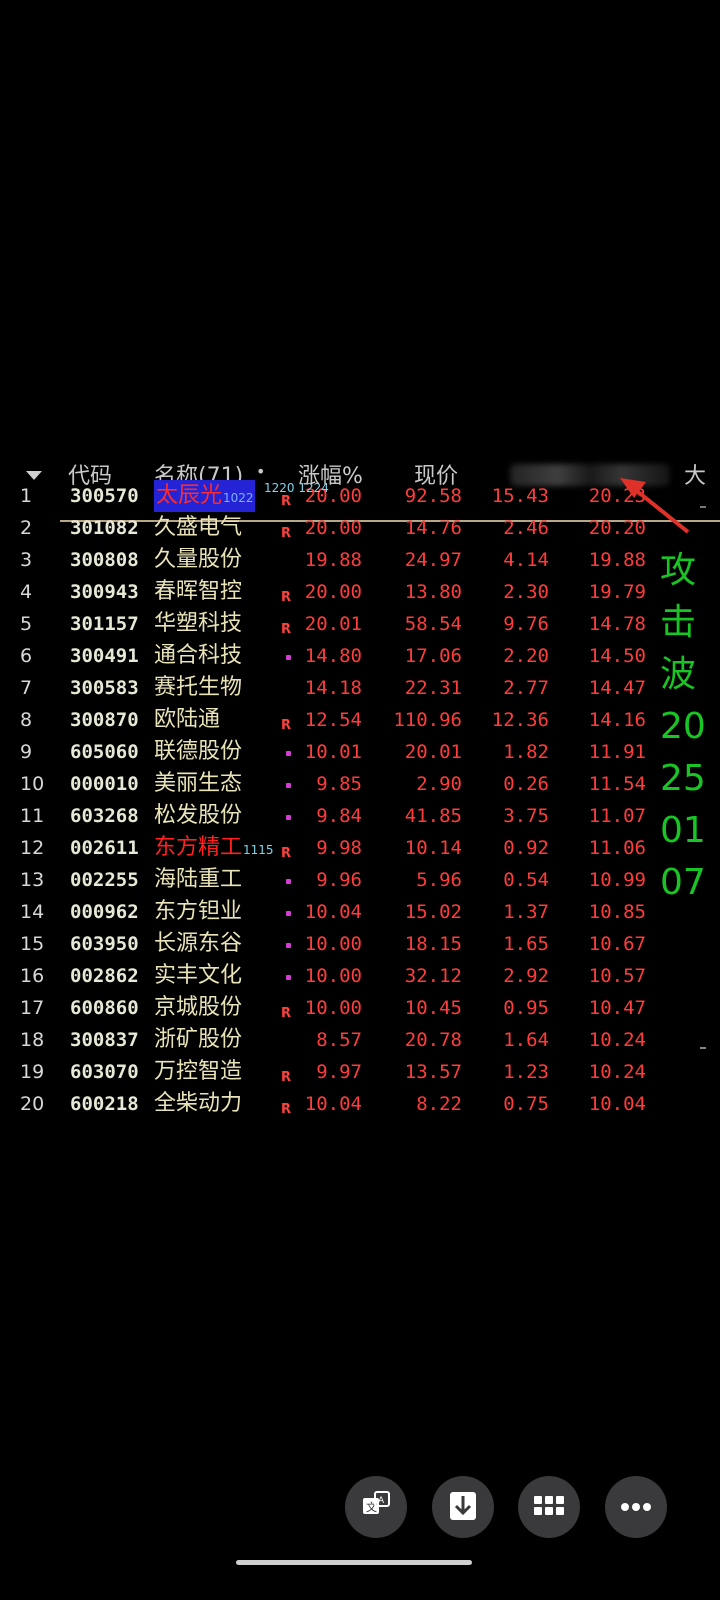 Image resolution: width=720 pixels, height=1600 pixels. What do you see at coordinates (526, 752) in the screenshot?
I see `change-value: 1.82` at bounding box center [526, 752].